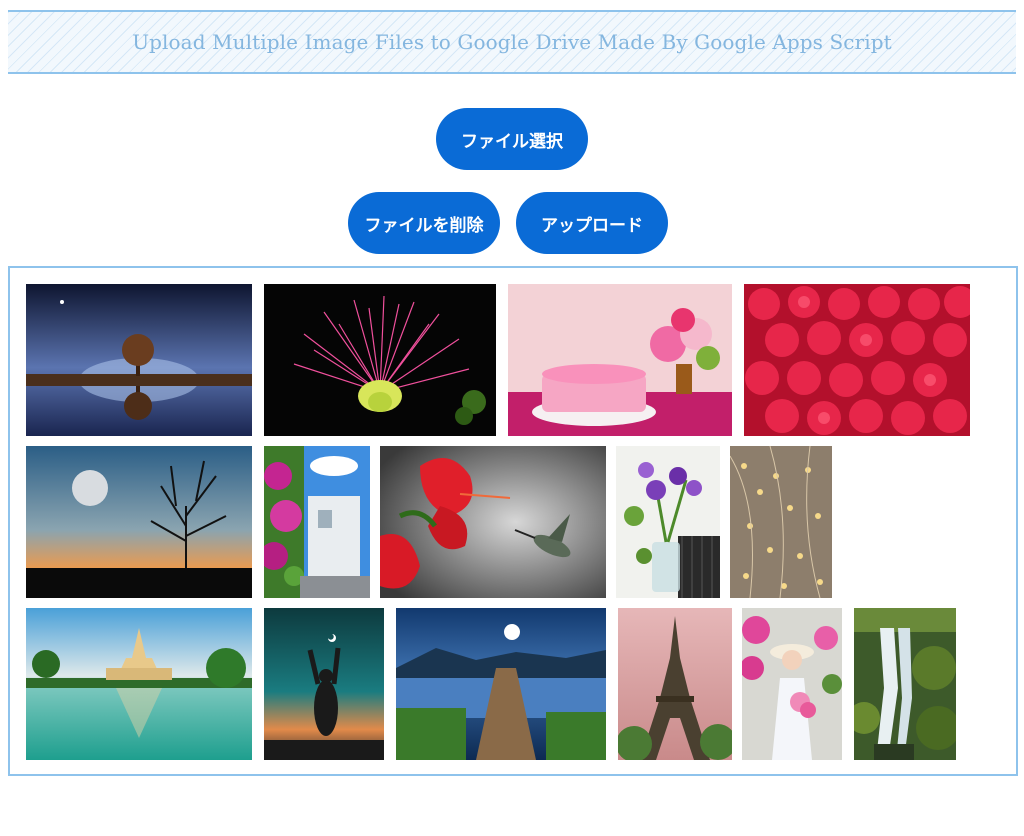 Image resolution: width=1024 pixels, height=836 pixels. What do you see at coordinates (139, 360) in the screenshot?
I see `tree-reflection-night-image` at bounding box center [139, 360].